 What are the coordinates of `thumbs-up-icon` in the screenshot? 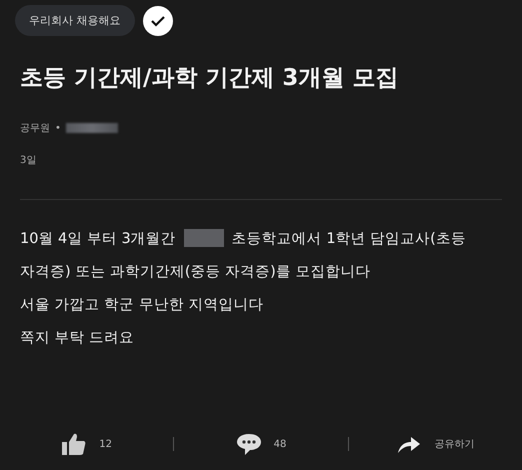 It's located at (74, 444).